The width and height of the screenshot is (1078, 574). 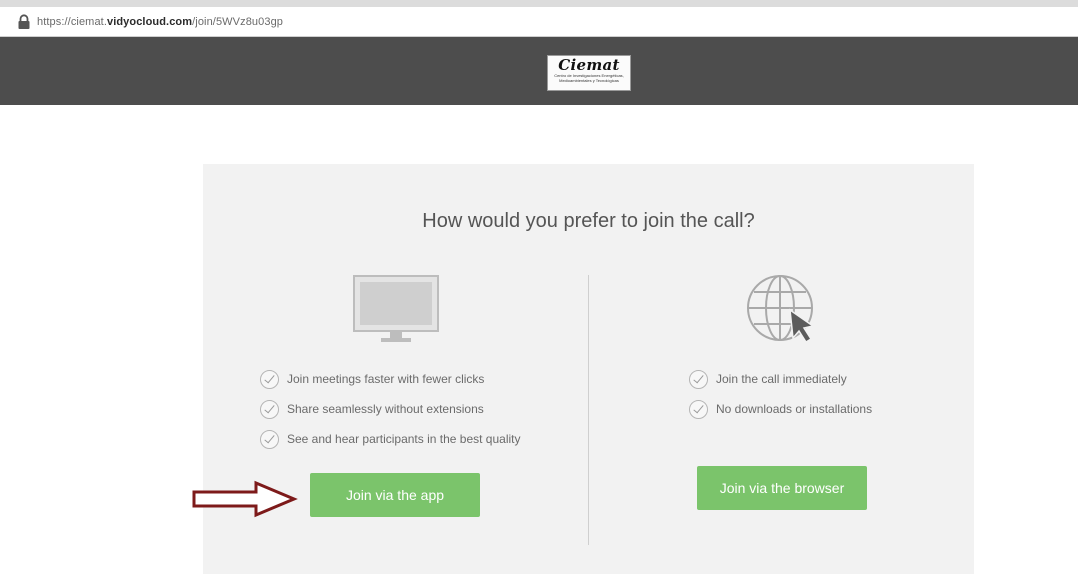 I want to click on list-item: Join the call immediately, so click(x=780, y=379).